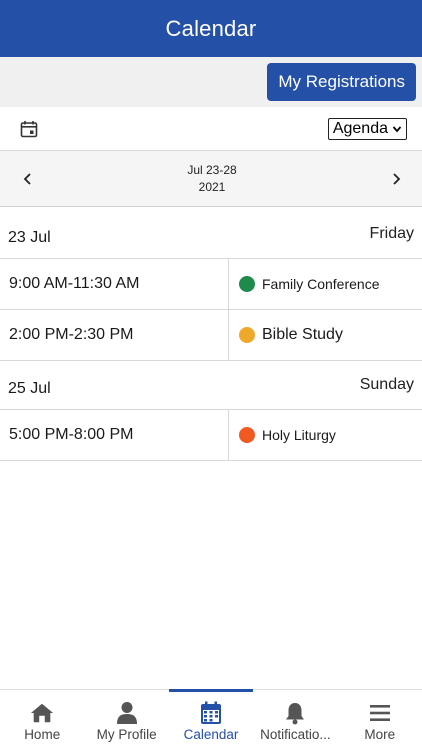  What do you see at coordinates (212, 186) in the screenshot?
I see `date-range-year: 2021` at bounding box center [212, 186].